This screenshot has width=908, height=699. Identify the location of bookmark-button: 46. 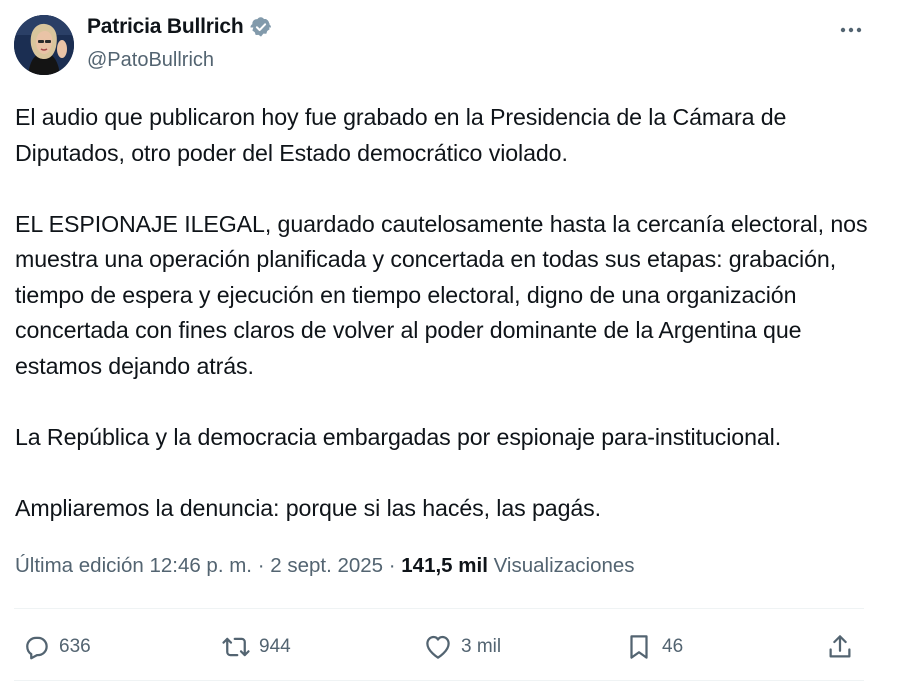
(653, 647).